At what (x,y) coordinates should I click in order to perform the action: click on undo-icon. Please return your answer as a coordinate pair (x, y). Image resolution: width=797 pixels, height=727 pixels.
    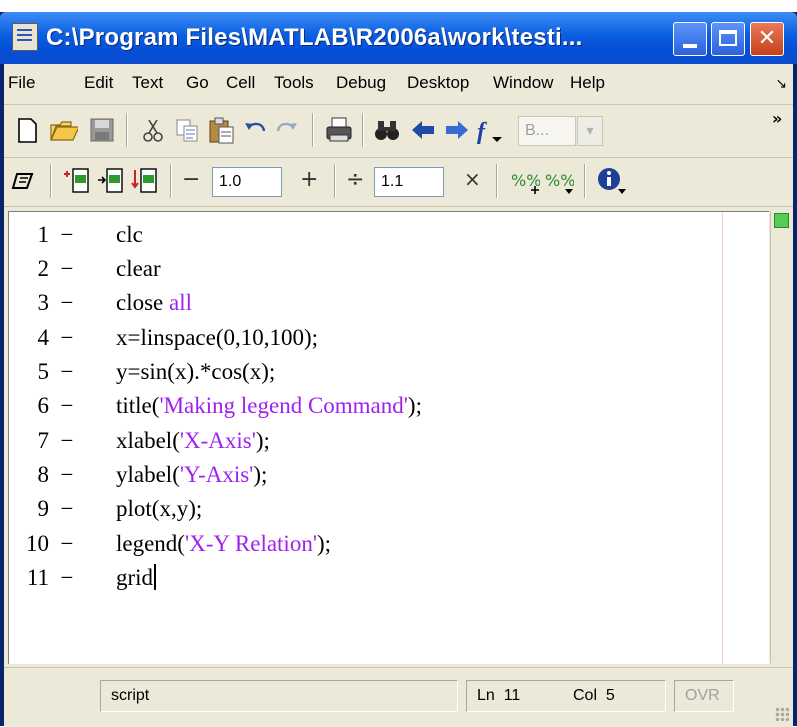
    Looking at the image, I should click on (255, 130).